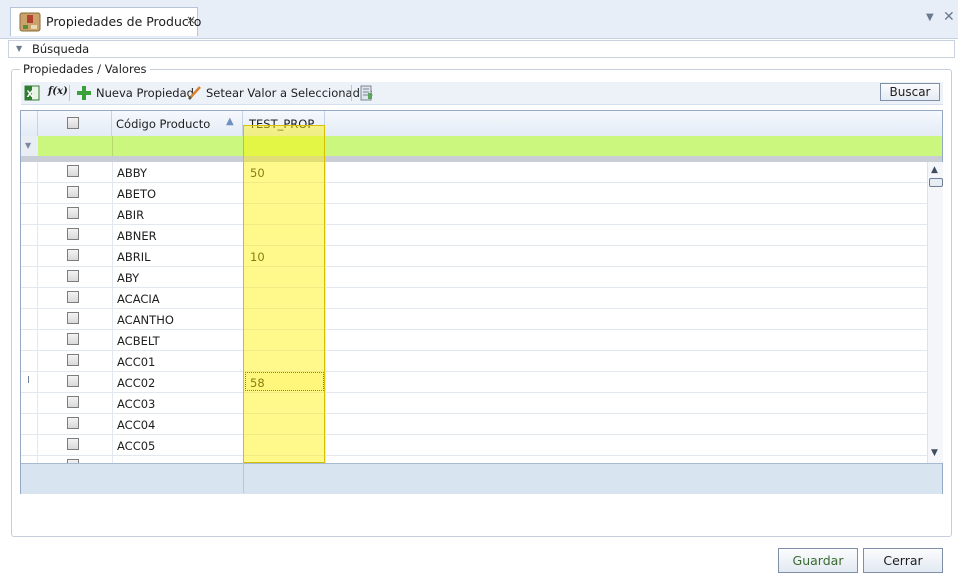 The image size is (958, 583). I want to click on scroll-down-icon: ▼, so click(934, 453).